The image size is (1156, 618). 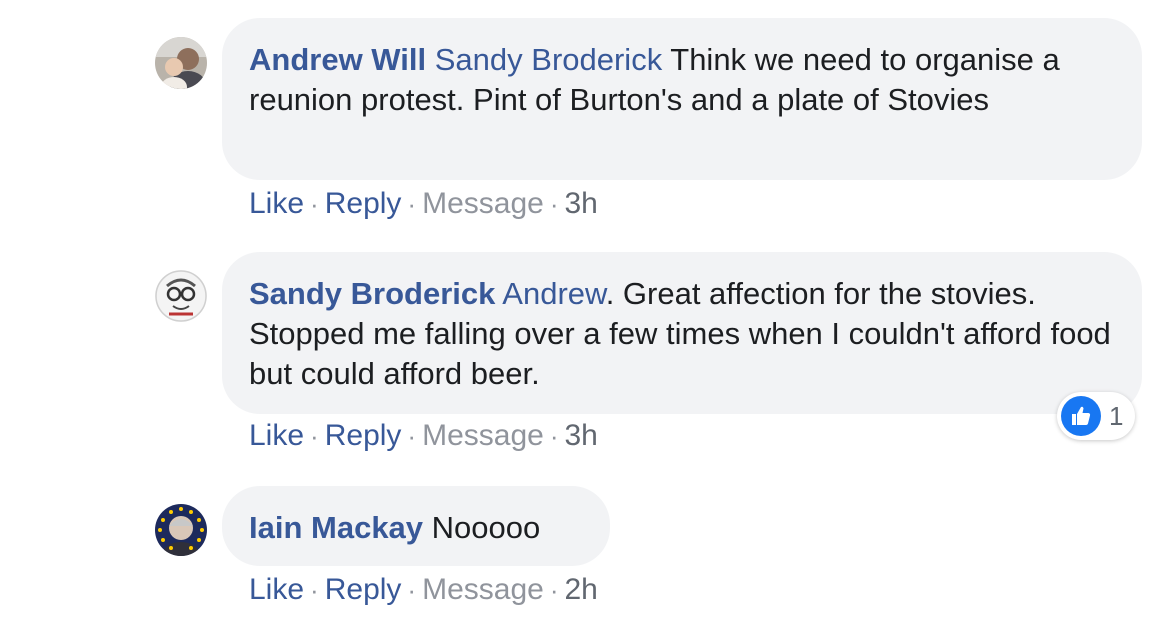 What do you see at coordinates (1081, 416) in the screenshot?
I see `thumbs-up-icon` at bounding box center [1081, 416].